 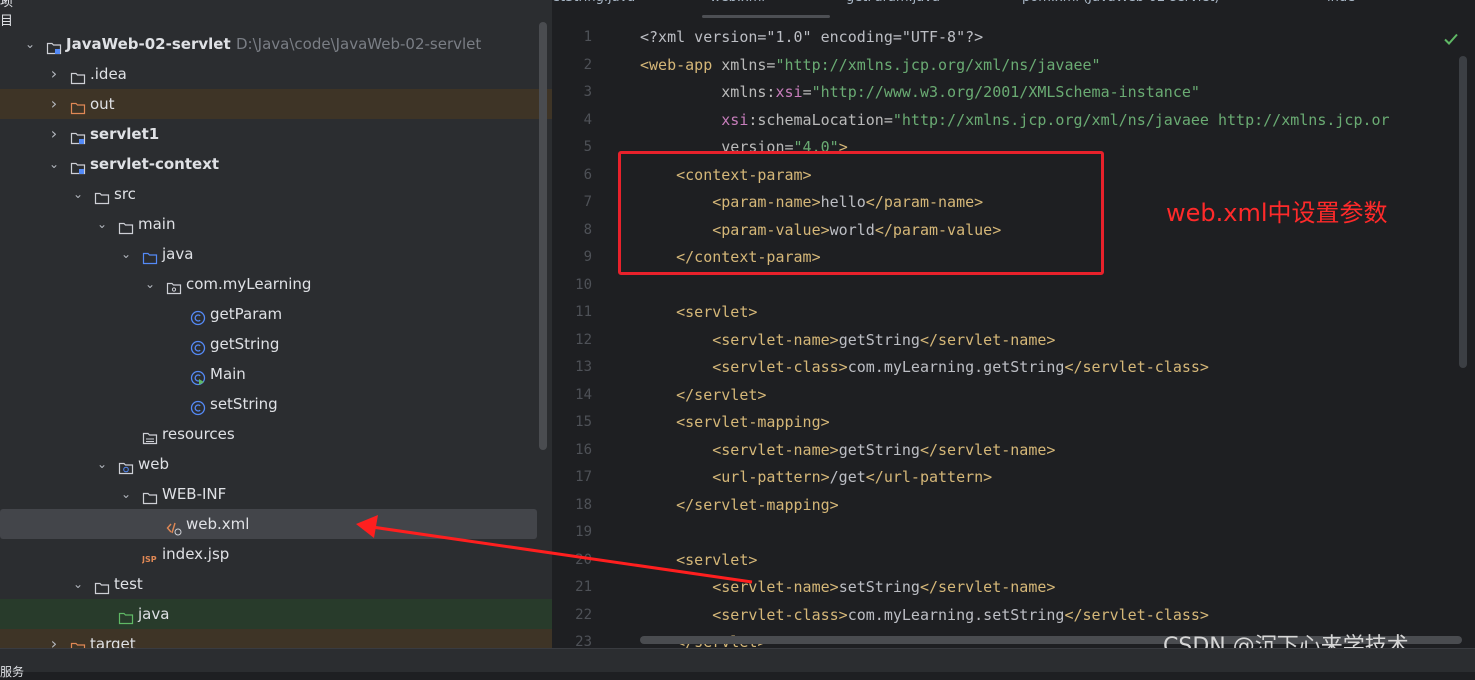 What do you see at coordinates (276, 254) in the screenshot?
I see `tree-item-java: ⌄ java` at bounding box center [276, 254].